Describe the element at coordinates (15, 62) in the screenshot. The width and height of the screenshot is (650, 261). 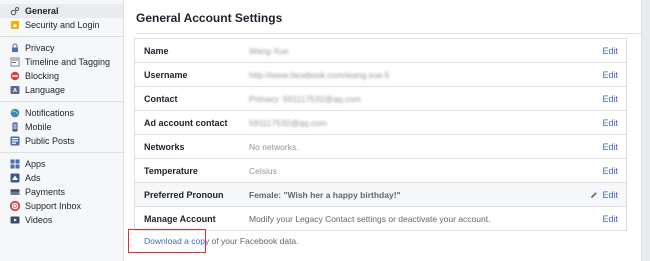
I see `timeline-icon` at that location.